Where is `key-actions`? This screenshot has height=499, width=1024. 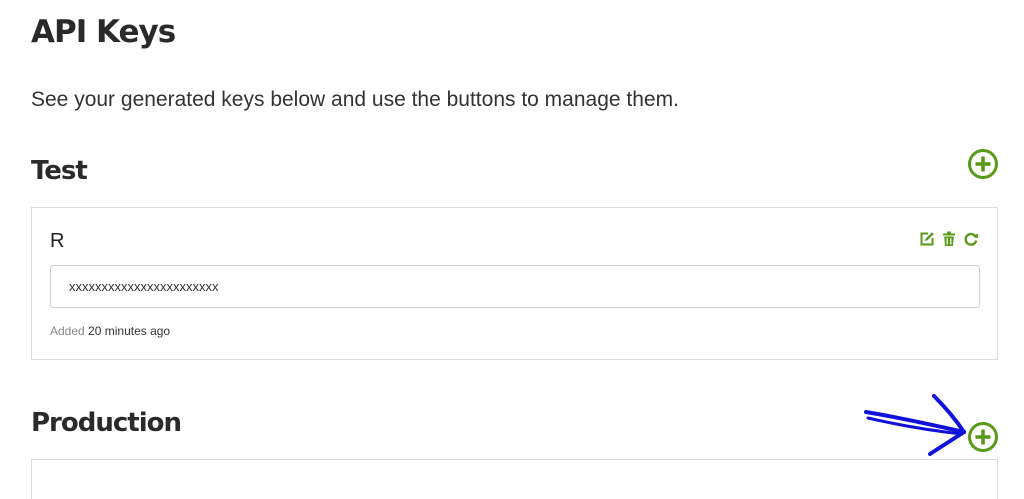 key-actions is located at coordinates (949, 239).